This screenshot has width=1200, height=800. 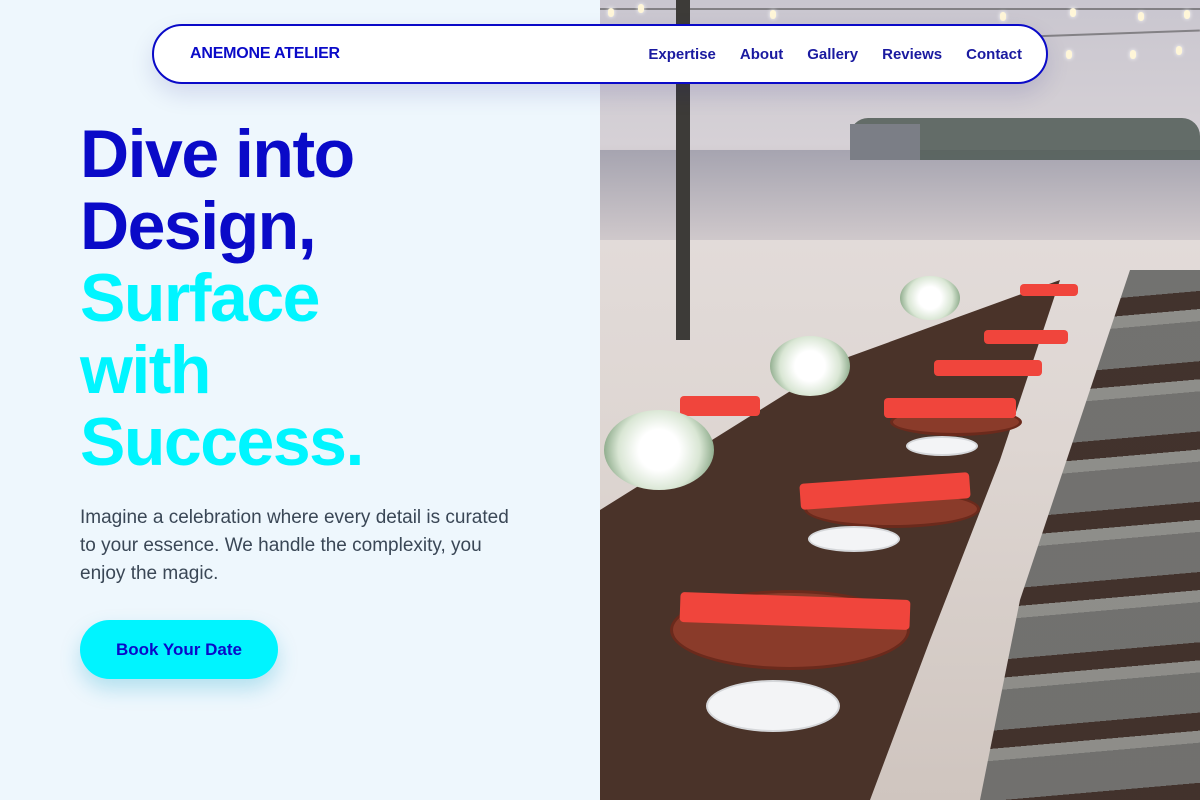 I want to click on book-date-button: Book Your Date, so click(x=179, y=649).